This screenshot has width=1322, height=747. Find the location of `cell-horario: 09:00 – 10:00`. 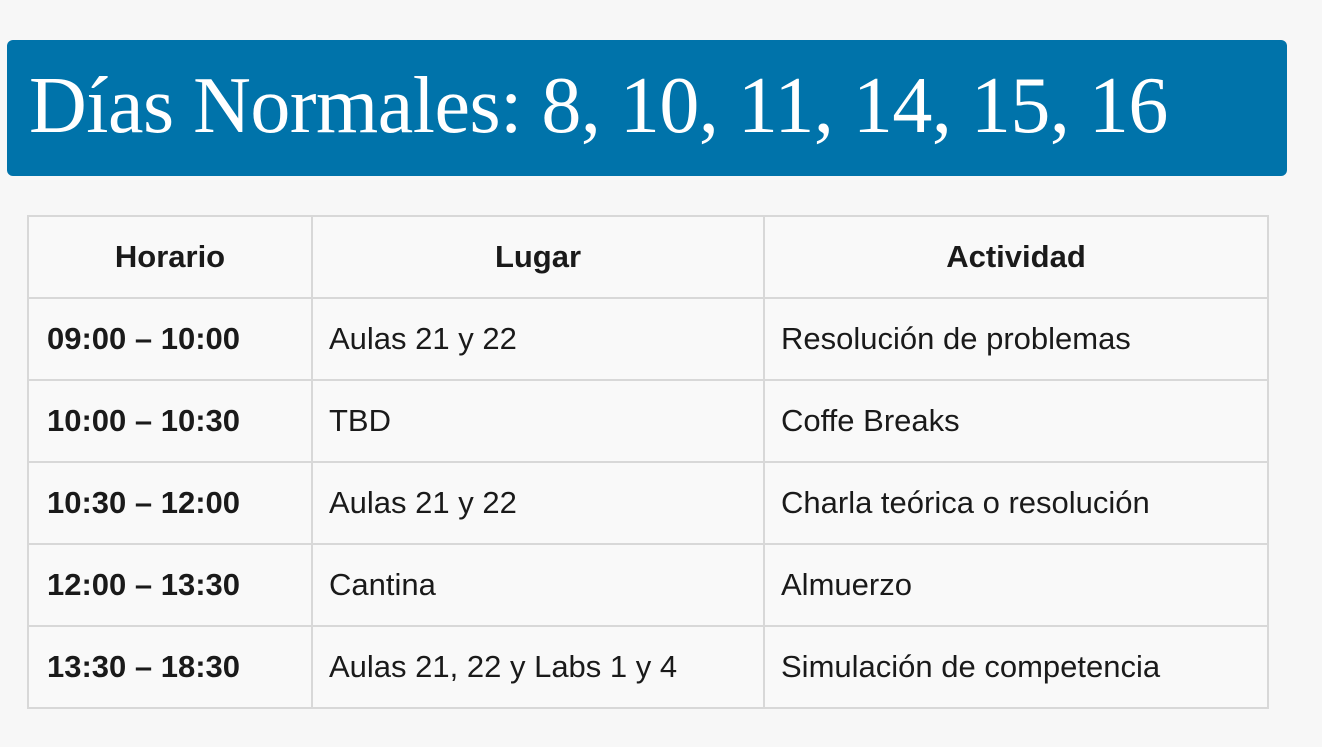

cell-horario: 09:00 – 10:00 is located at coordinates (170, 339).